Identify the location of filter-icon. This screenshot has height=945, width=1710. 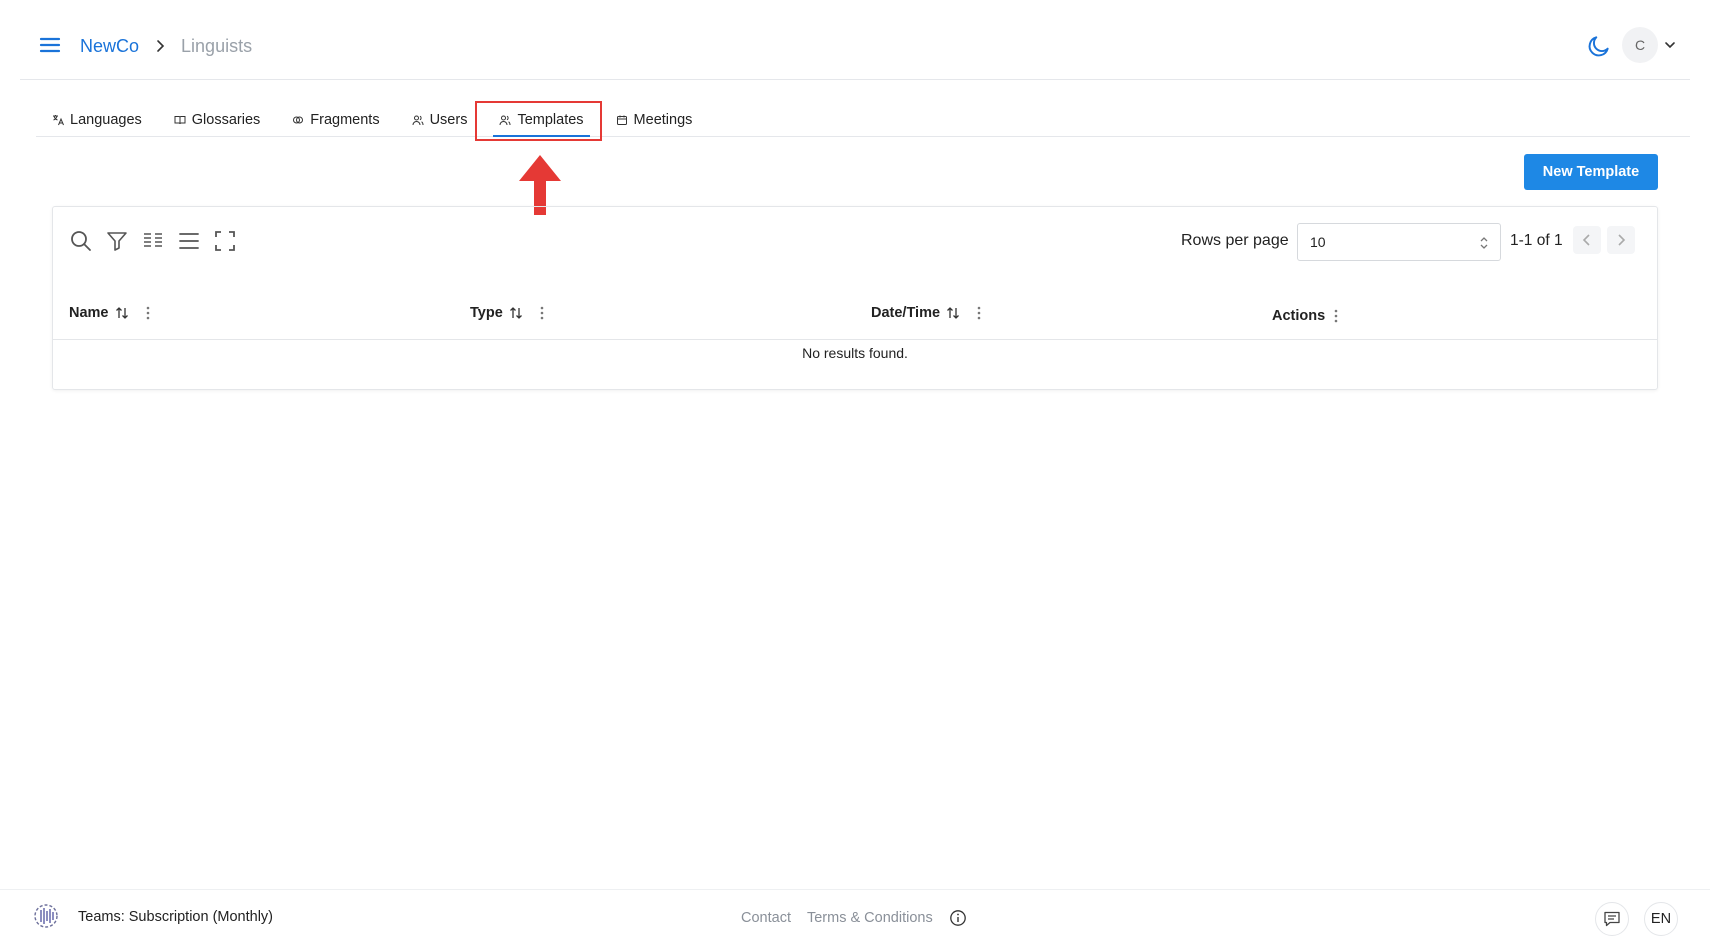
(117, 241).